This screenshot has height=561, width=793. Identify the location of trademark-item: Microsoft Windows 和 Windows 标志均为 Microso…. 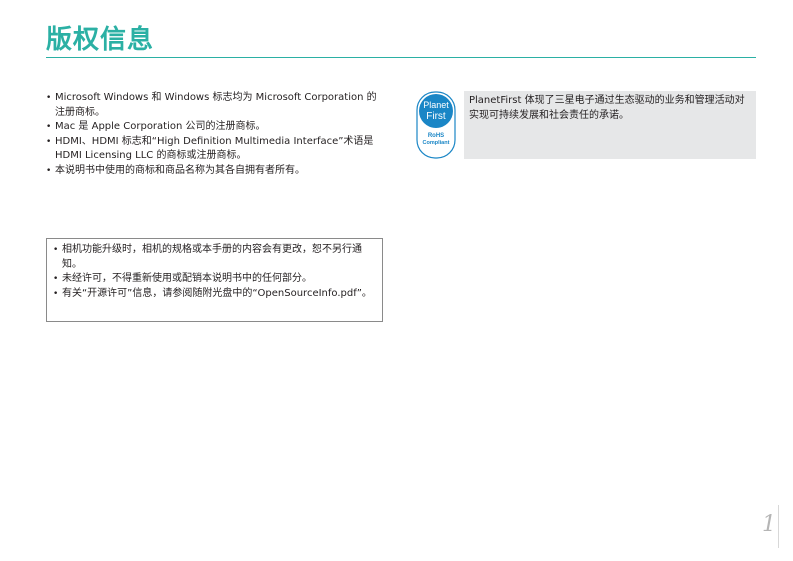
(216, 105).